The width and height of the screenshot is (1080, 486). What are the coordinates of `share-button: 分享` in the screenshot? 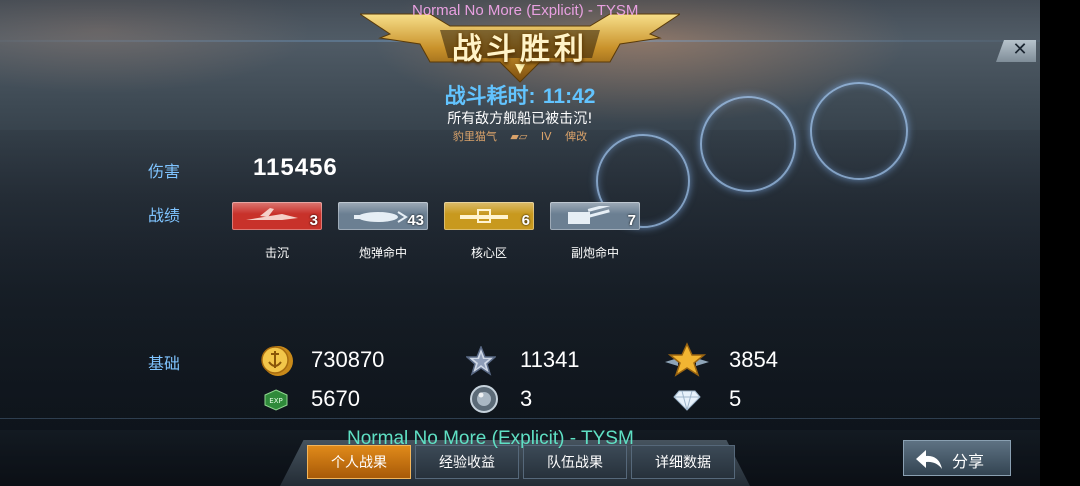 It's located at (957, 458).